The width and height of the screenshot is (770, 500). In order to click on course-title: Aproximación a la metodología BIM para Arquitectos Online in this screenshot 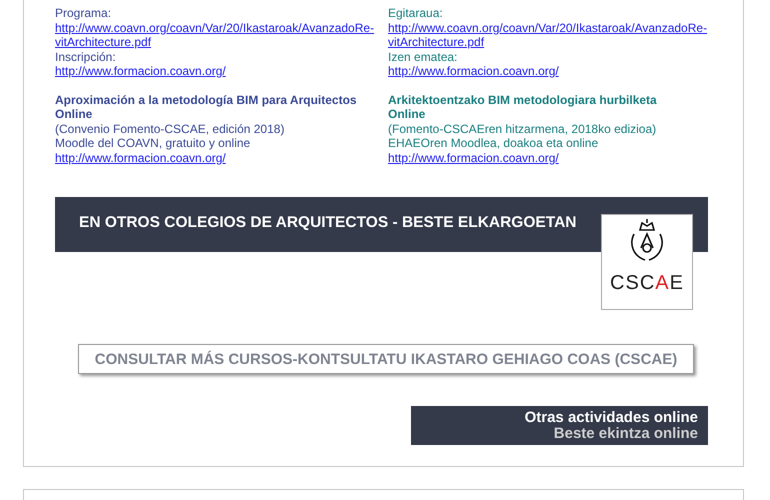, I will do `click(206, 107)`.